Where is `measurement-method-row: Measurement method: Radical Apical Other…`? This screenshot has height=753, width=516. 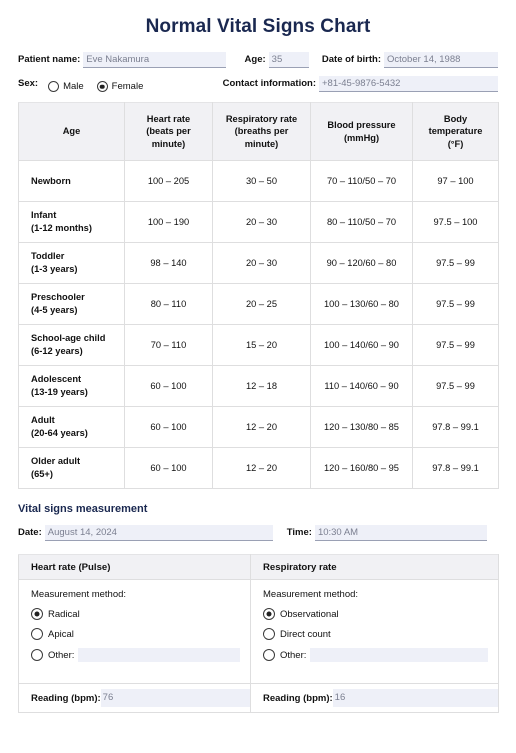
measurement-method-row: Measurement method: Radical Apical Other… is located at coordinates (258, 631).